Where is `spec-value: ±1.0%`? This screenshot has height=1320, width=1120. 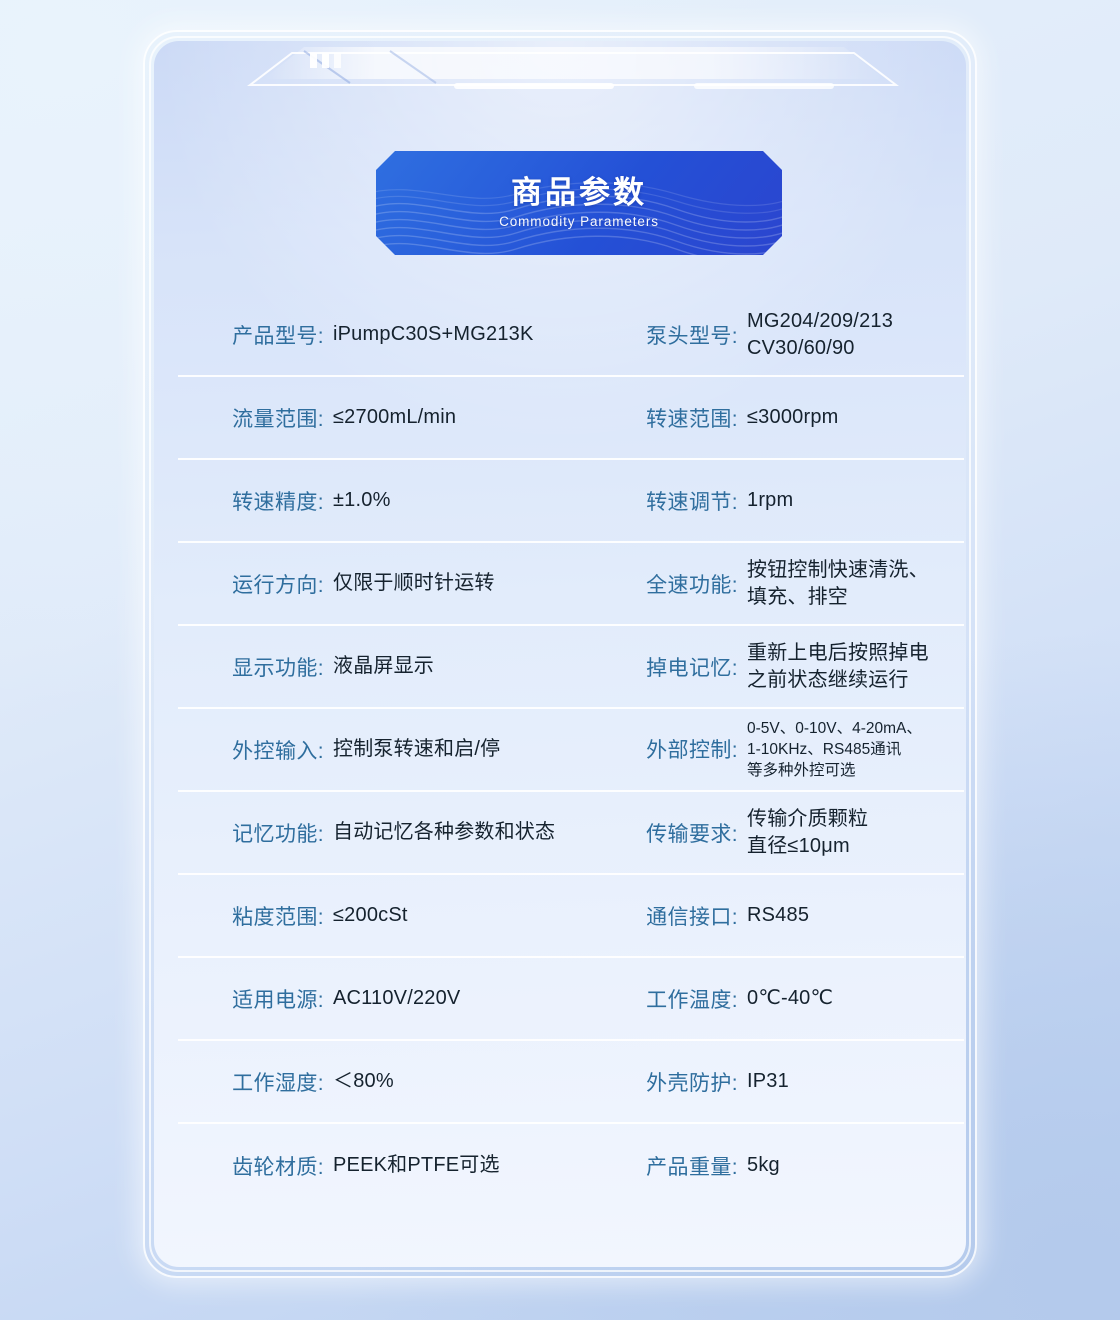 spec-value: ±1.0% is located at coordinates (357, 500).